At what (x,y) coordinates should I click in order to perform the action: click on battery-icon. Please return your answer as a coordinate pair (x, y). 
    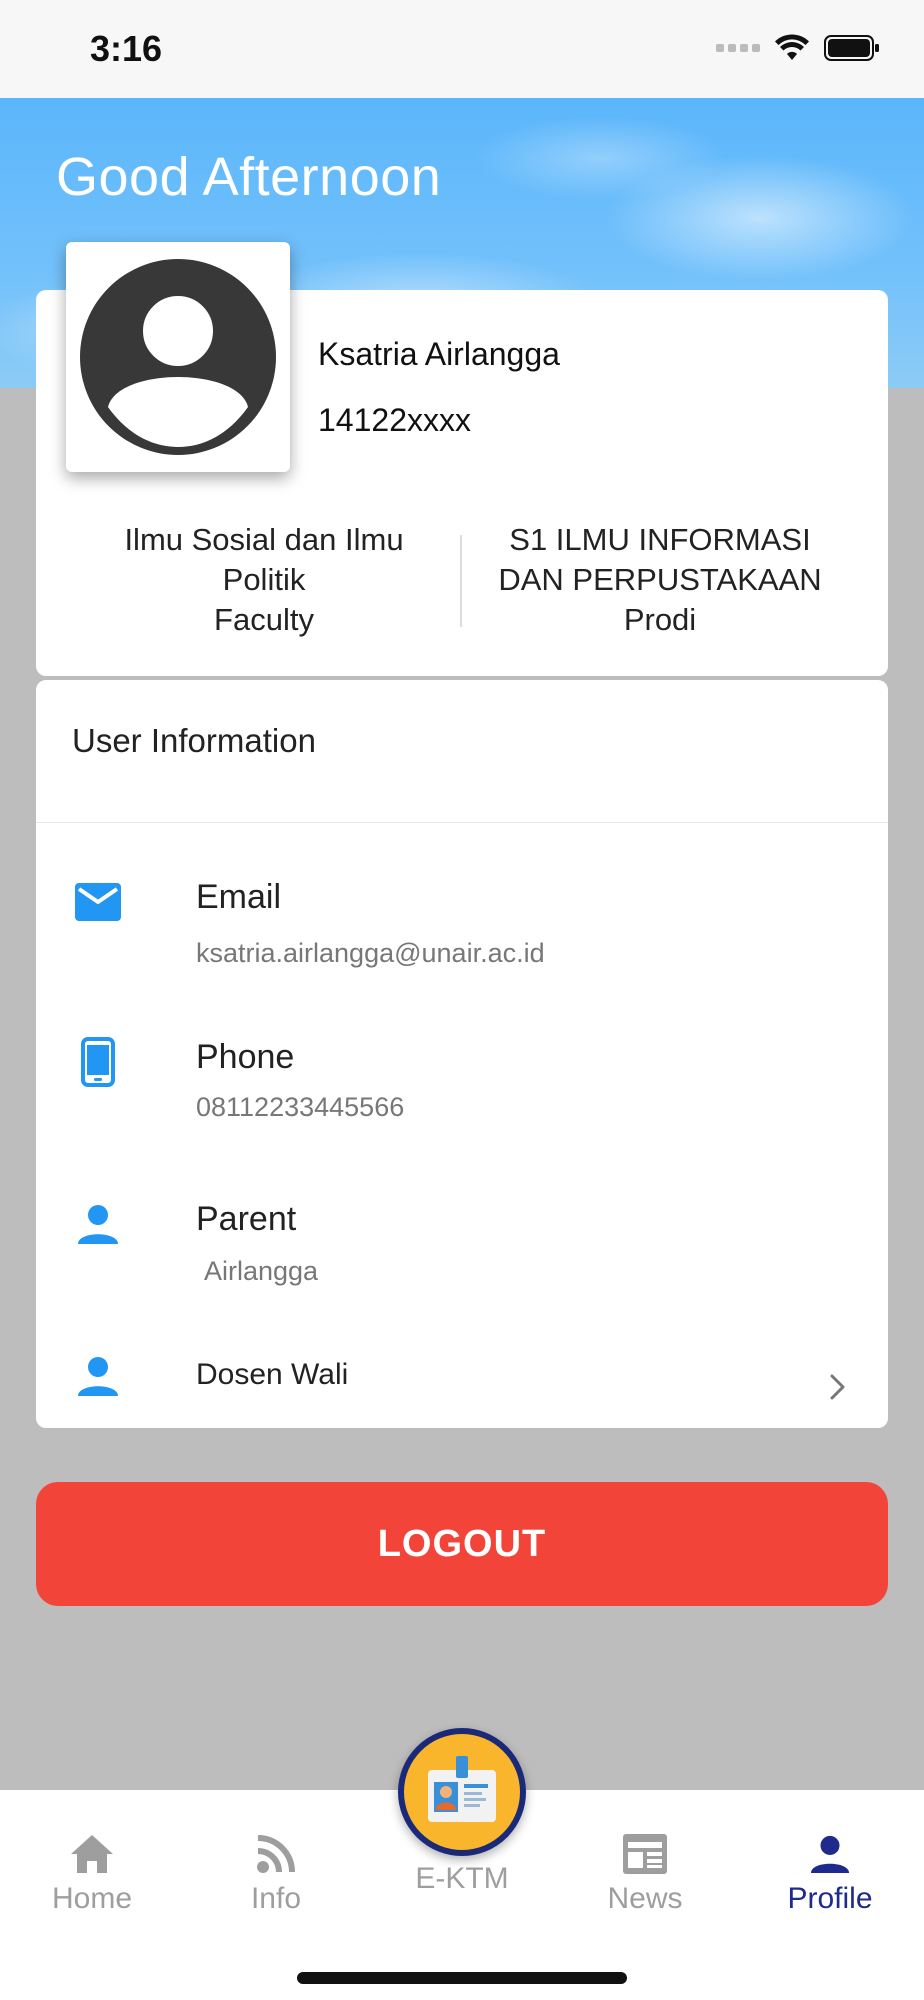
    Looking at the image, I should click on (851, 48).